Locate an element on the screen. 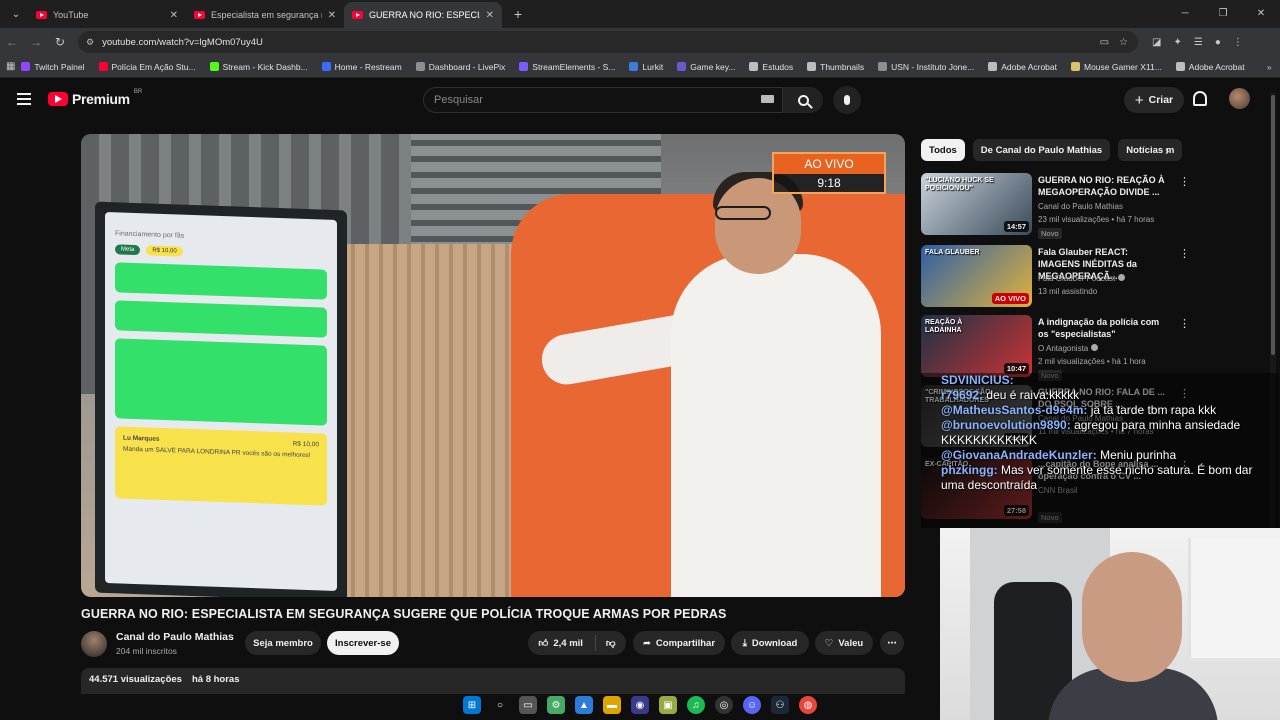 Image resolution: width=1280 pixels, height=720 pixels. more-horizontal-icon: ⋯ is located at coordinates (892, 643).